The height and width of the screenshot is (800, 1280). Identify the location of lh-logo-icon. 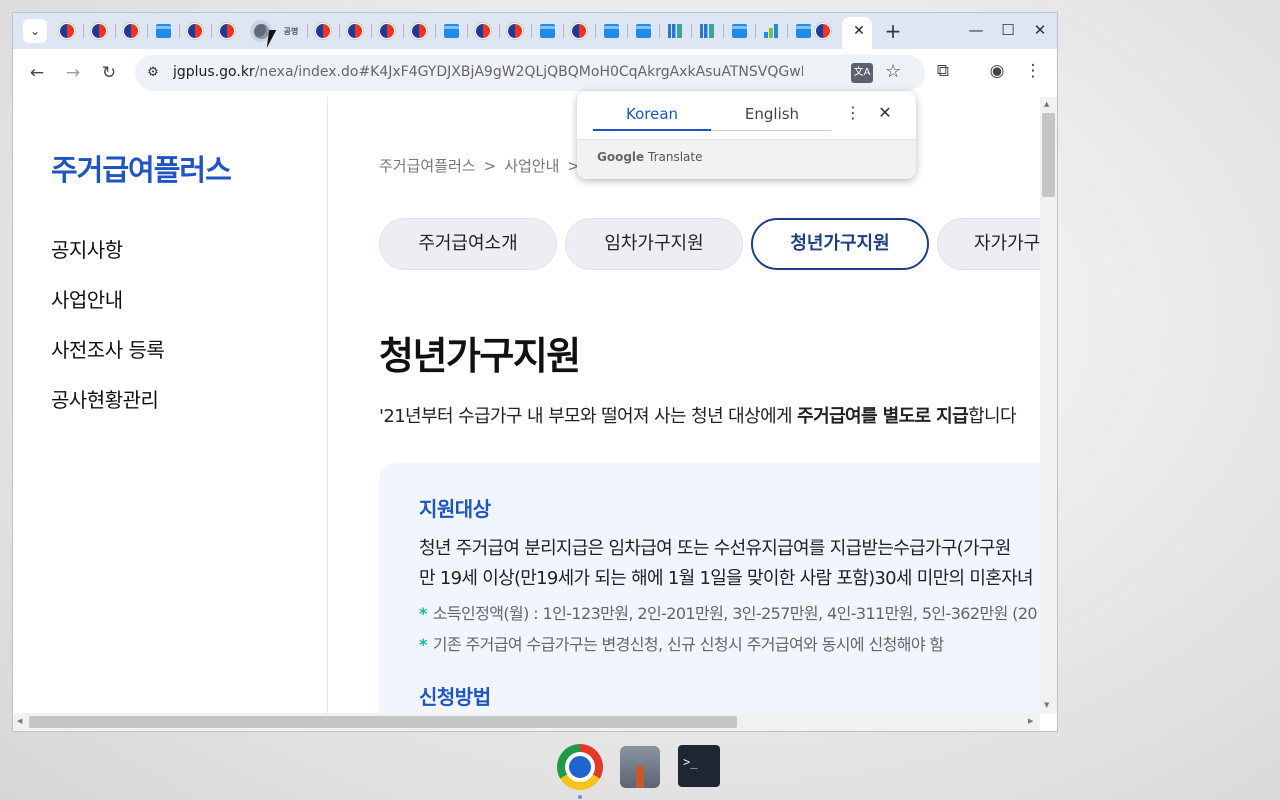
(771, 31).